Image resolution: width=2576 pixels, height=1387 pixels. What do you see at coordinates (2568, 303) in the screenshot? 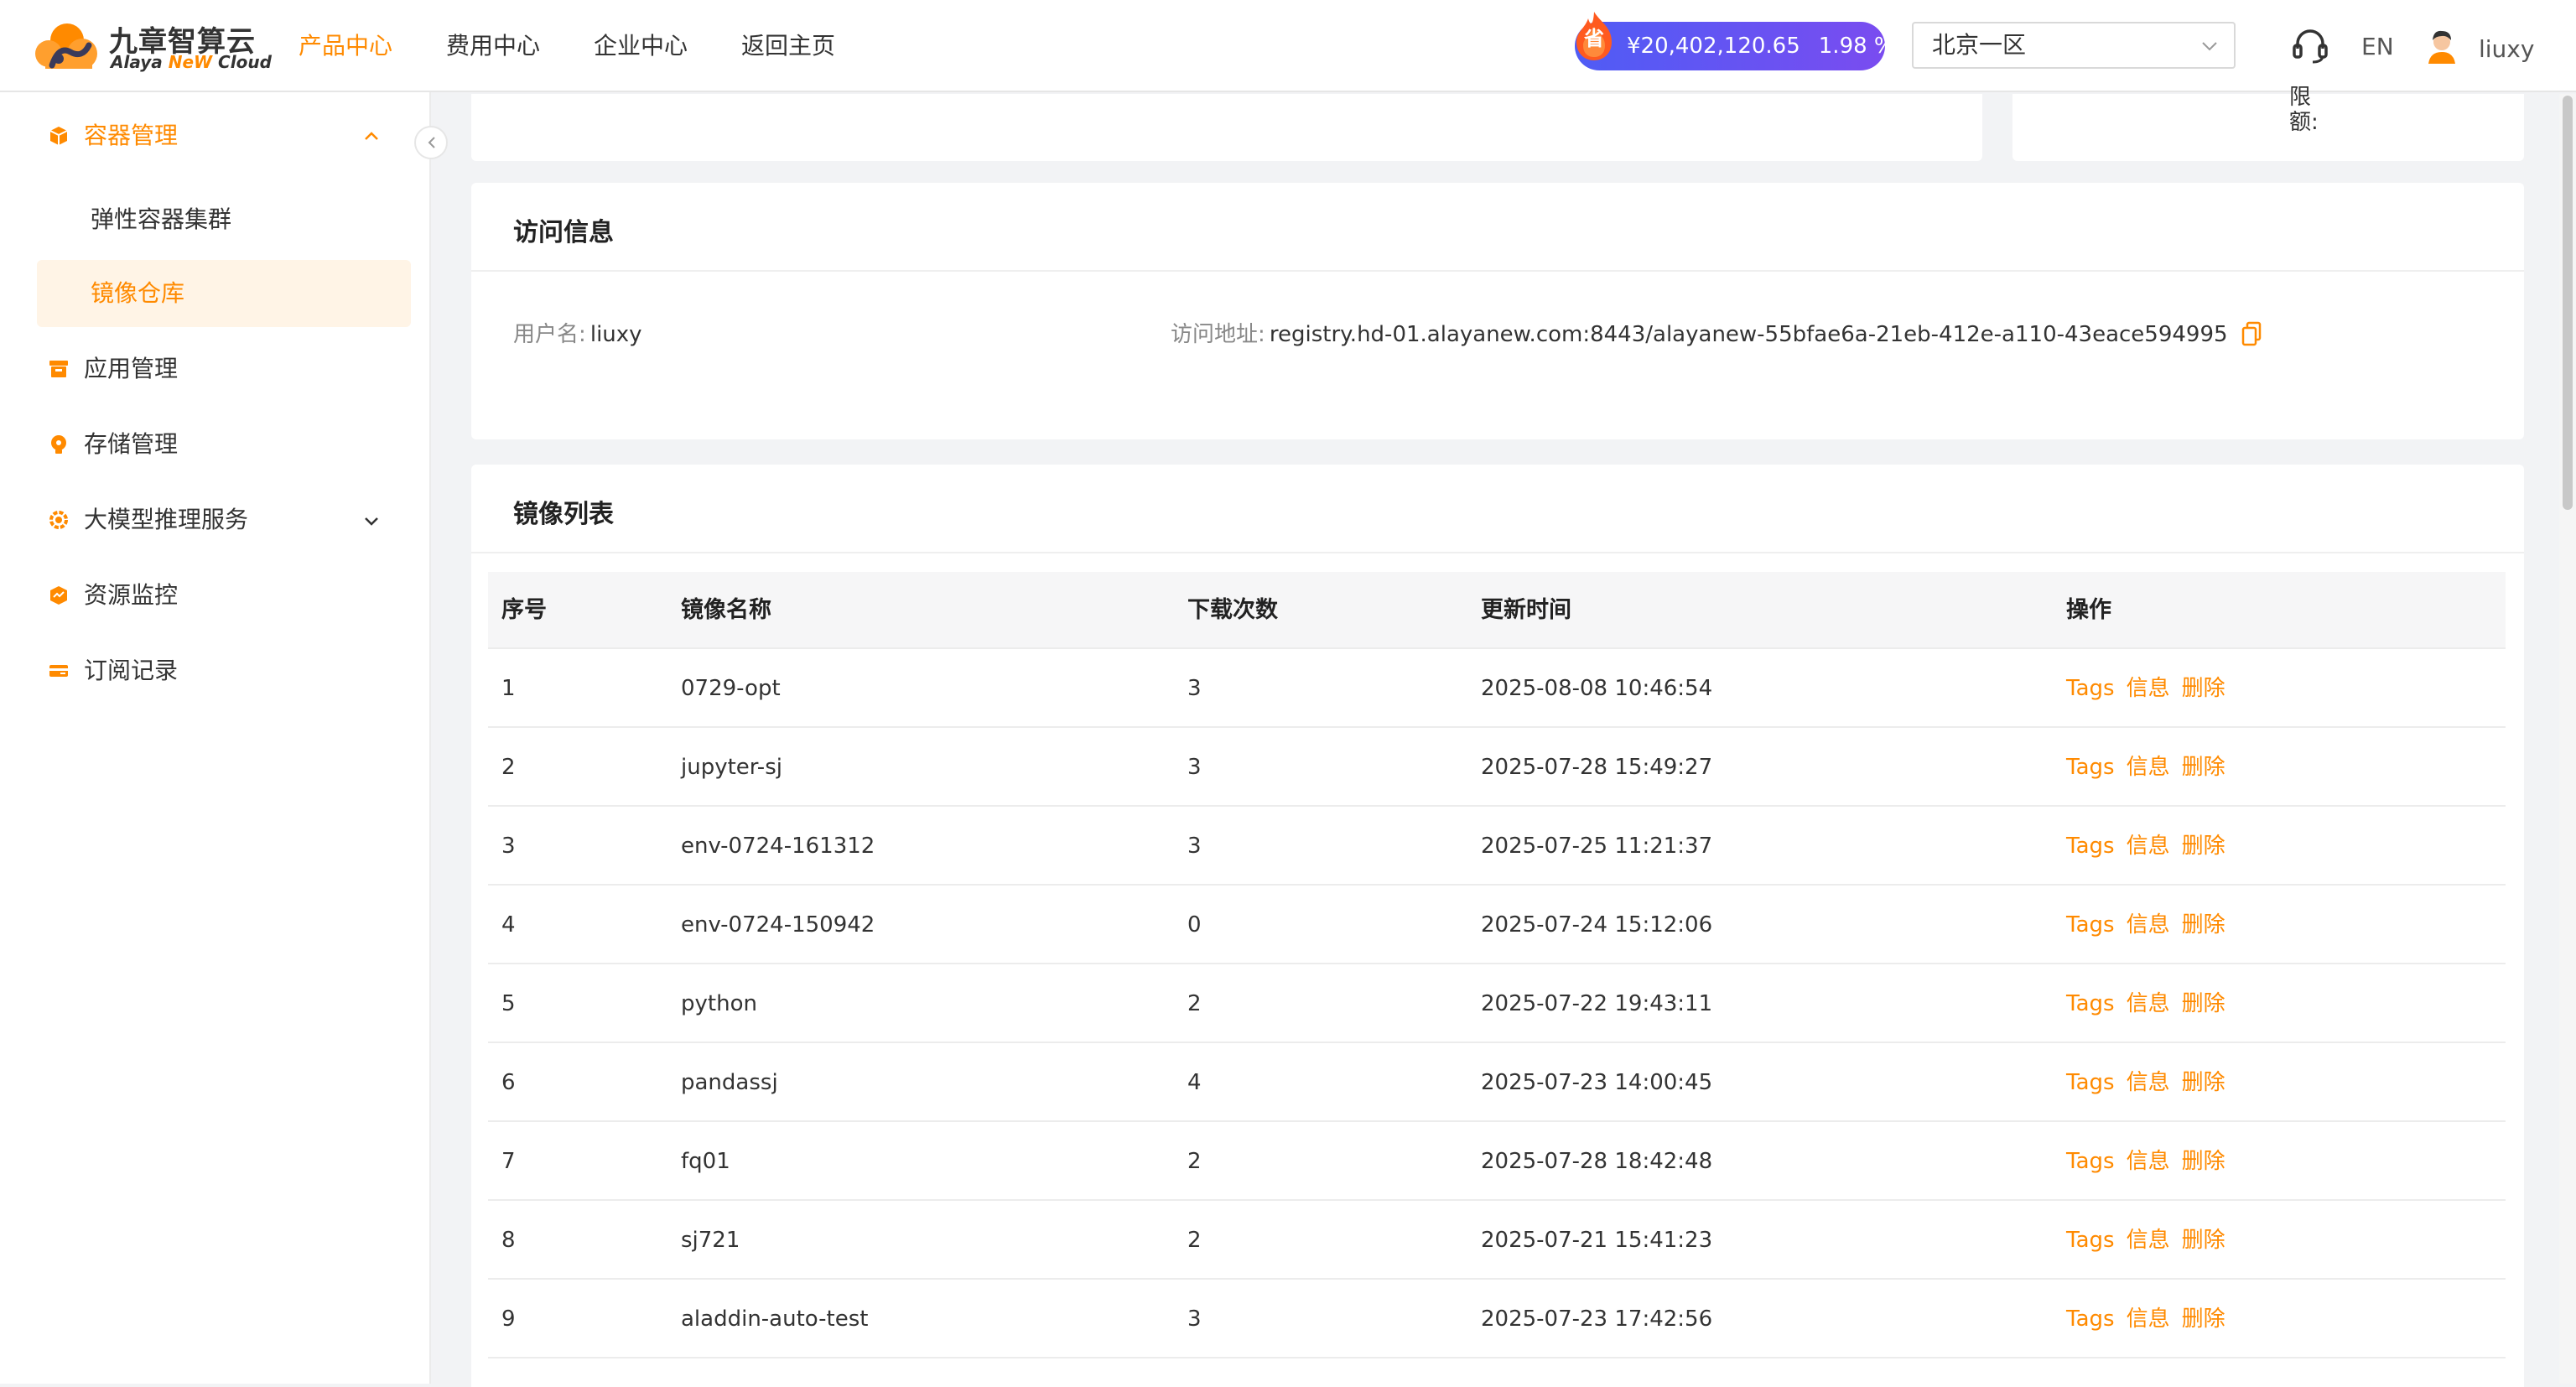
I see `scrollbar-thumb` at bounding box center [2568, 303].